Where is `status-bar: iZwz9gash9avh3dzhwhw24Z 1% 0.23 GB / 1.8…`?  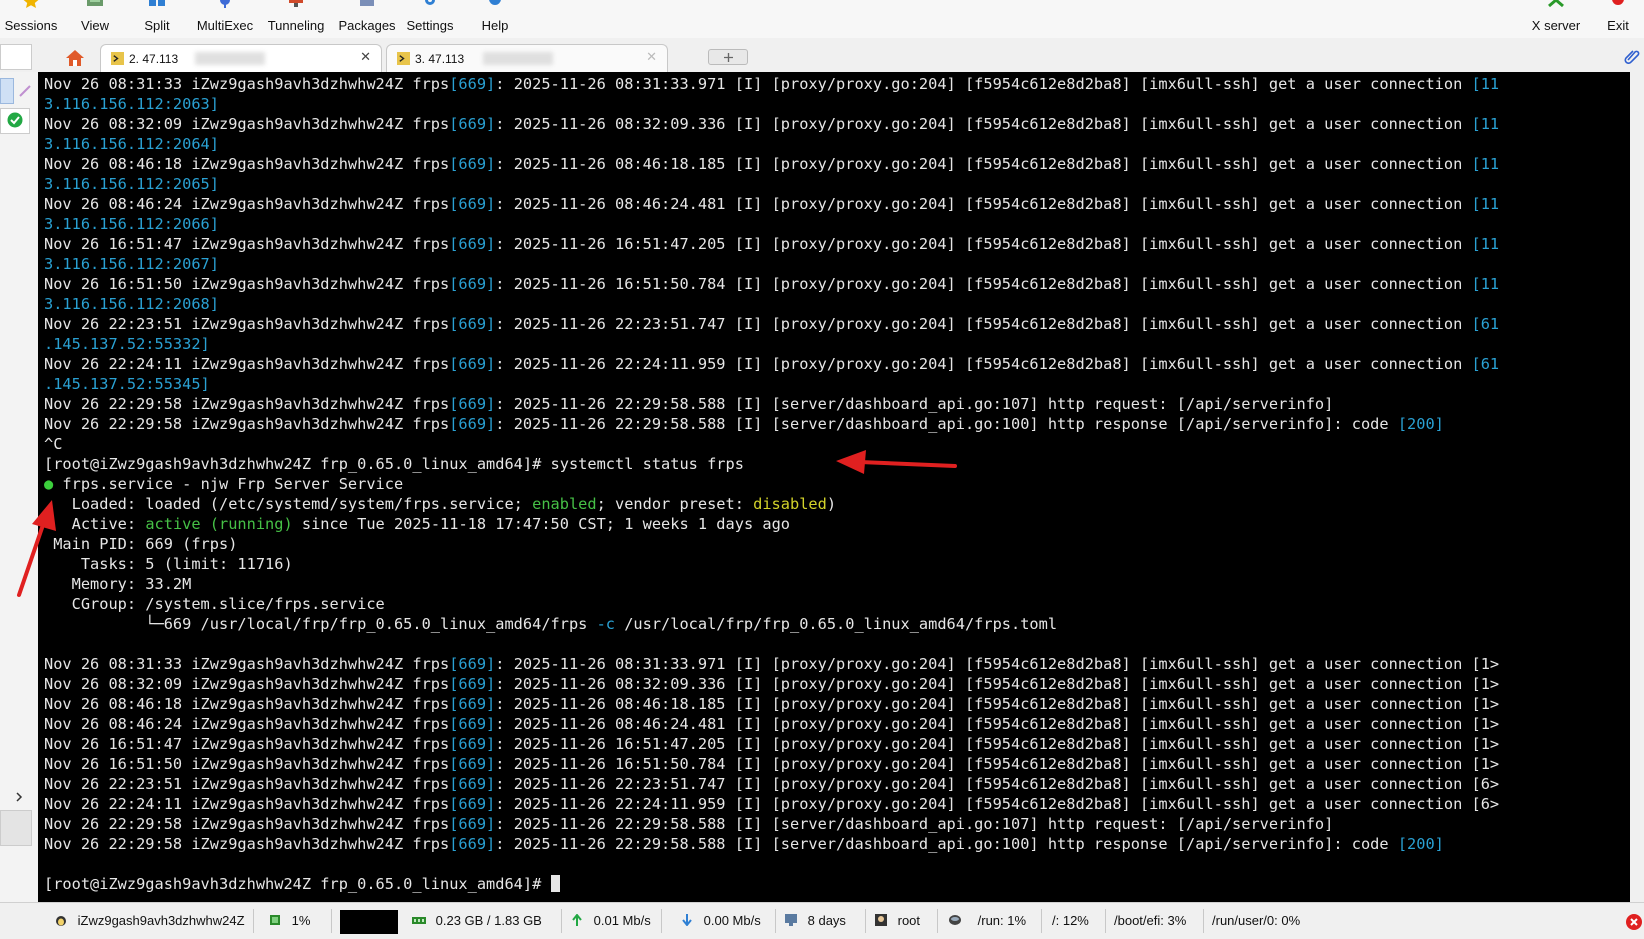
status-bar: iZwz9gash9avh3dzhwhw24Z 1% 0.23 GB / 1.8… is located at coordinates (822, 920).